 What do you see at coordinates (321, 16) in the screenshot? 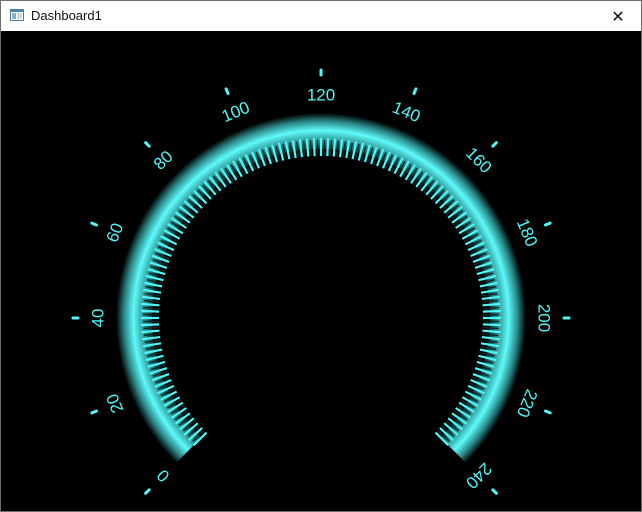
I see `title-bar: Dashboard1 ✕` at bounding box center [321, 16].